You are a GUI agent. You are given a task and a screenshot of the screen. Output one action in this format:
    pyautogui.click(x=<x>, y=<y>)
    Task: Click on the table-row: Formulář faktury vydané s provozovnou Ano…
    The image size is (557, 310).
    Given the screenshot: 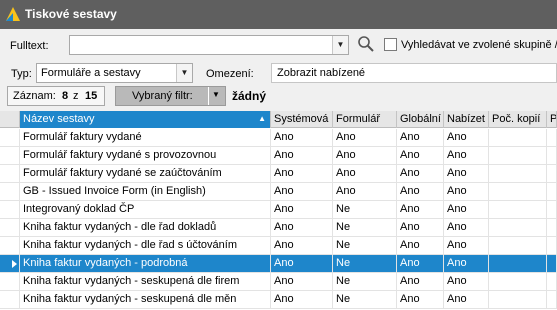 What is the action you would take?
    pyautogui.click(x=278, y=156)
    